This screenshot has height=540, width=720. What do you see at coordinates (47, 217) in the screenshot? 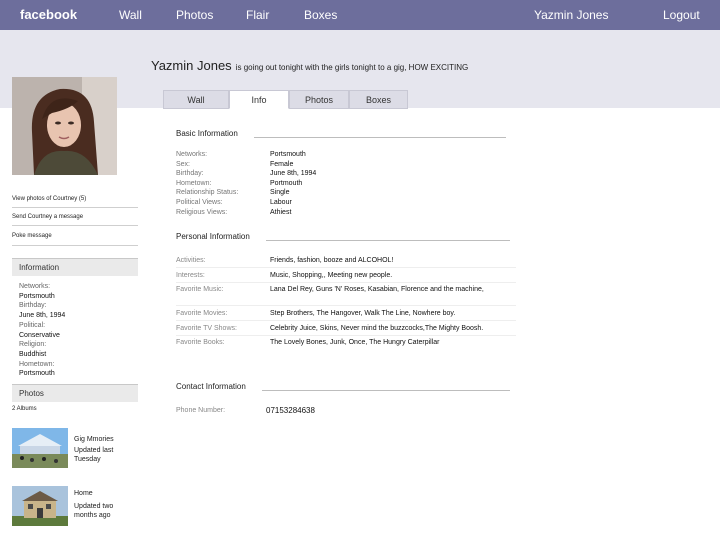
I see `send-message-link: Send Courtney a message` at bounding box center [47, 217].